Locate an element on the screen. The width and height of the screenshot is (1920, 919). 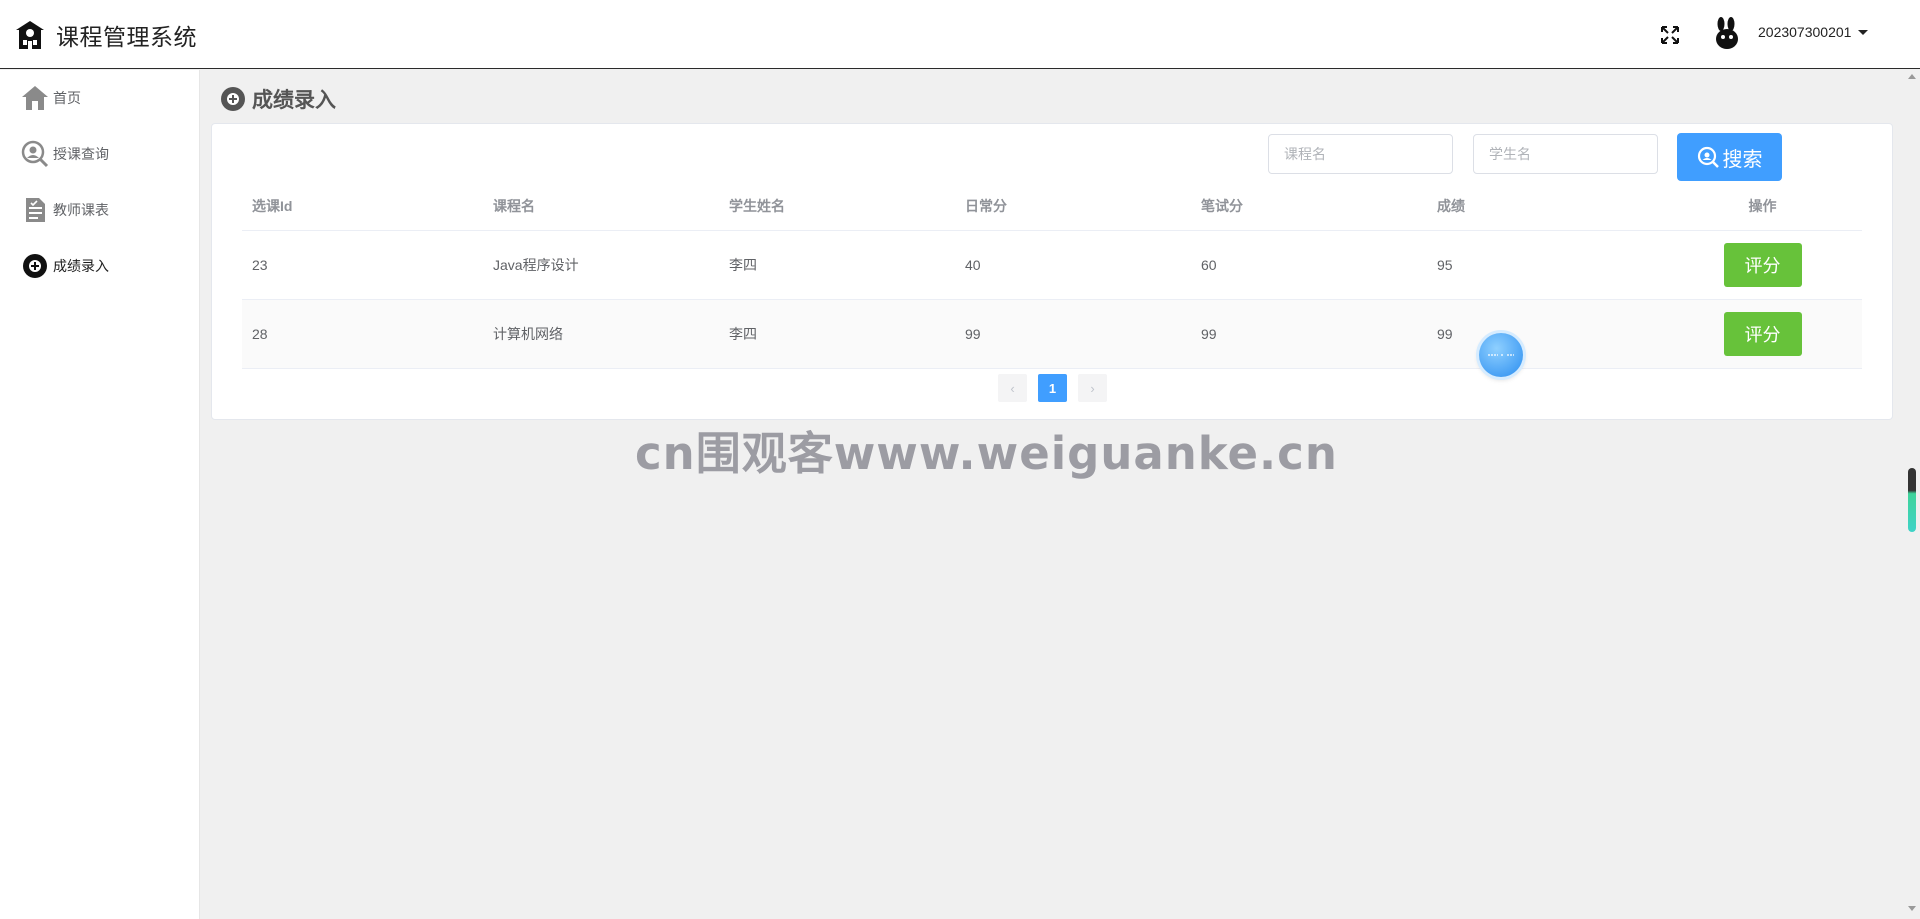
column-header: 操作 is located at coordinates (1762, 205).